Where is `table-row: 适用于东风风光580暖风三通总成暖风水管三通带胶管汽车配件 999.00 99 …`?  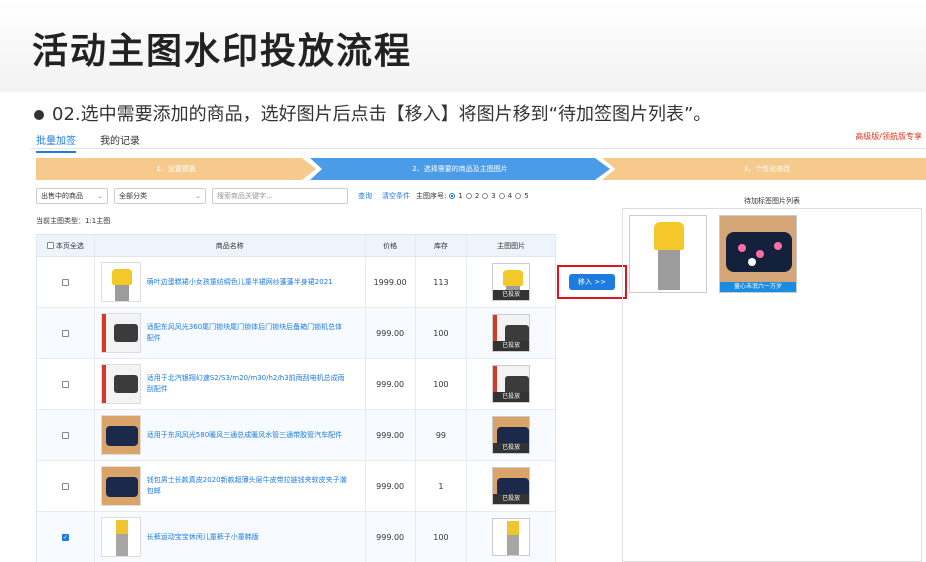 table-row: 适用于东风风光580暖风三通总成暖风水管三通带胶管汽车配件 999.00 99 … is located at coordinates (296, 435).